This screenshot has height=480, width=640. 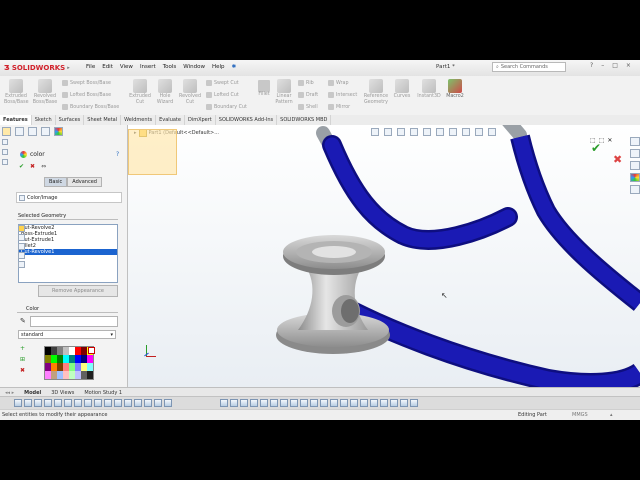 What do you see at coordinates (375, 132) in the screenshot?
I see `zoom-fit-icon` at bounding box center [375, 132].